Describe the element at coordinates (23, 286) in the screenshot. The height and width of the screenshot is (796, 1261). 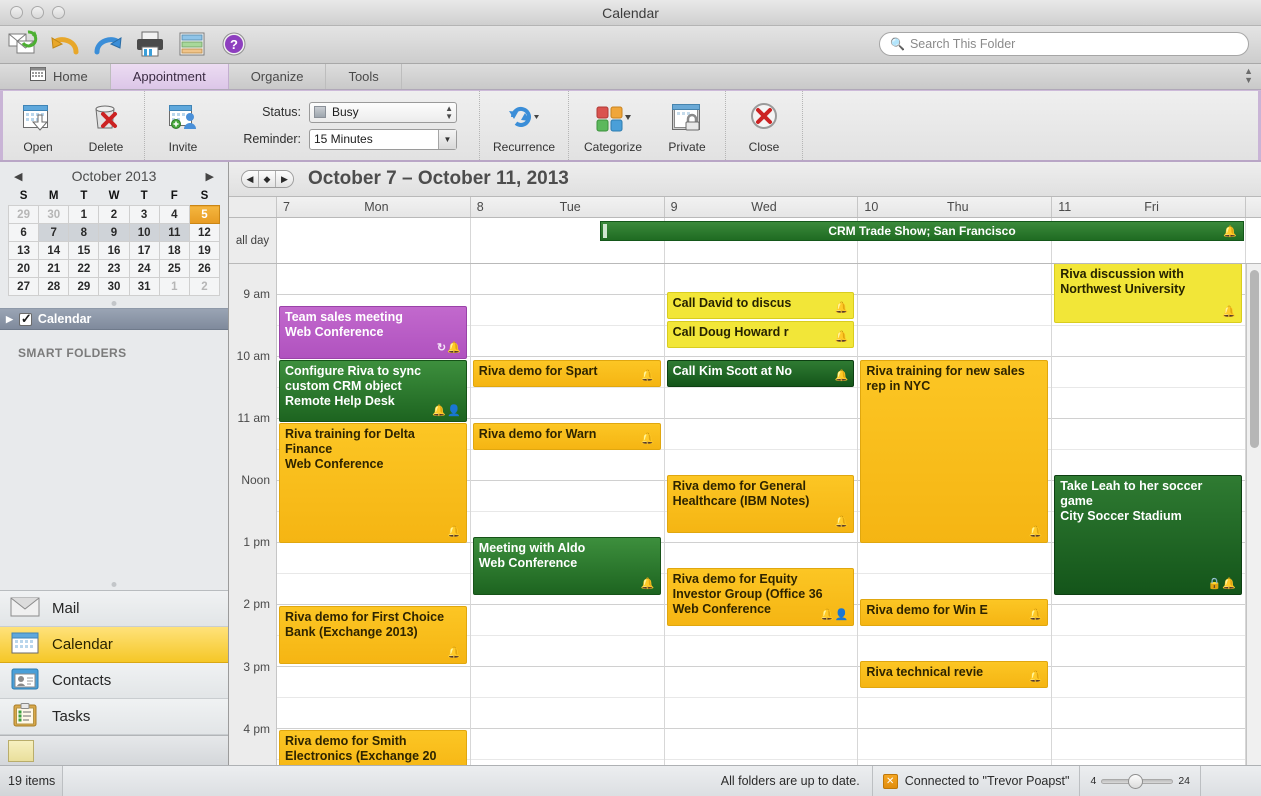
I see `mini-calendar-day: 27` at that location.